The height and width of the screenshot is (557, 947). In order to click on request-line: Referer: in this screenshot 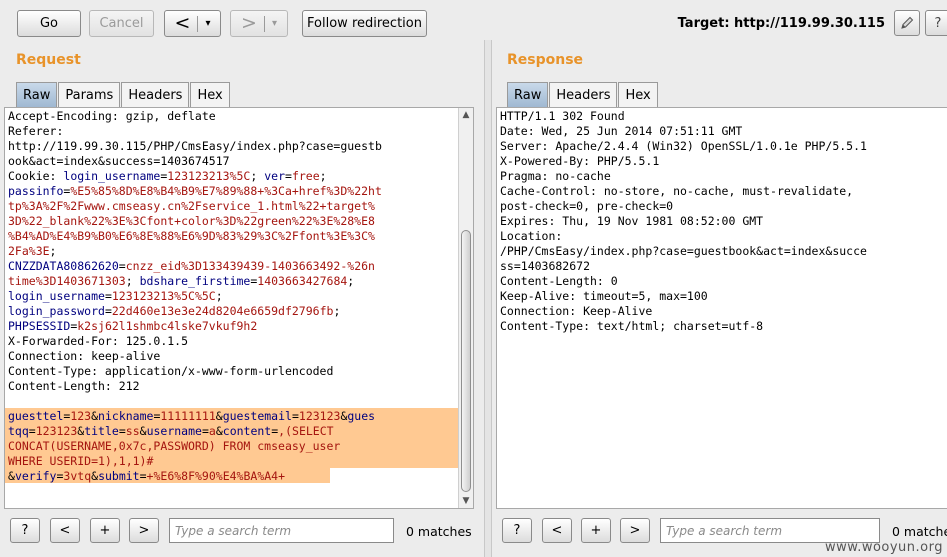, I will do `click(36, 131)`.